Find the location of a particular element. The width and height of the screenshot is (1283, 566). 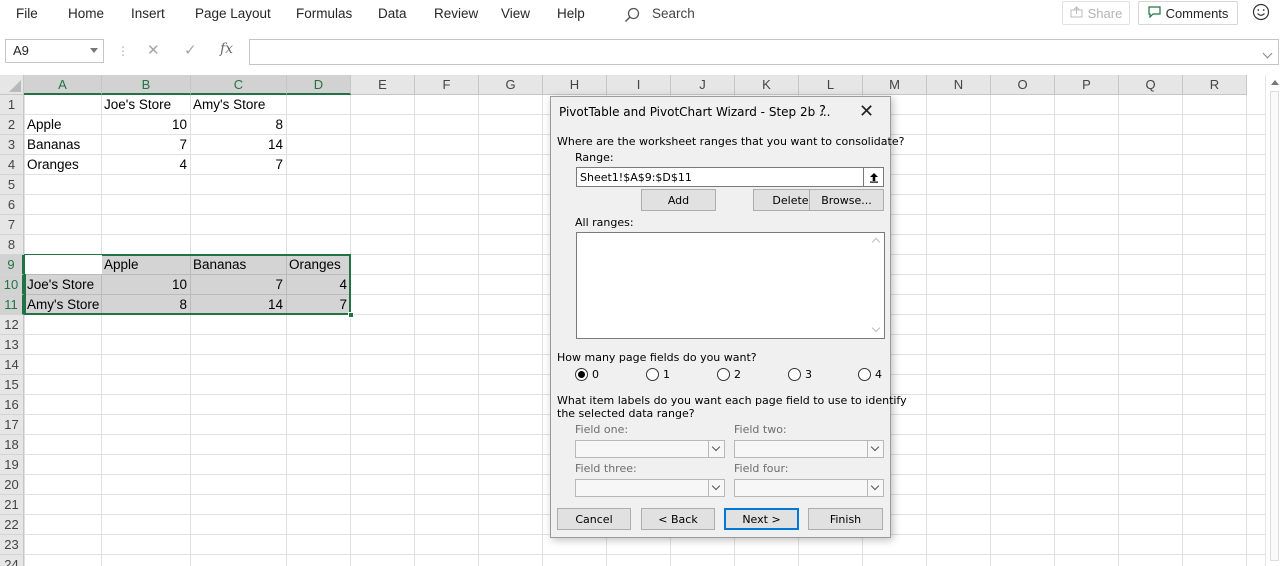

row-header-2: 2 is located at coordinates (12, 125).